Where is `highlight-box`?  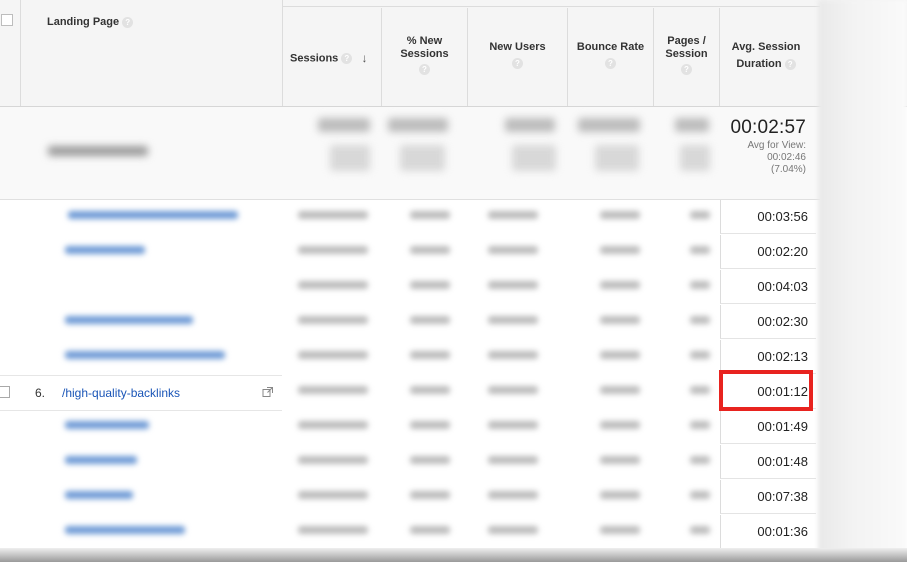 highlight-box is located at coordinates (766, 390).